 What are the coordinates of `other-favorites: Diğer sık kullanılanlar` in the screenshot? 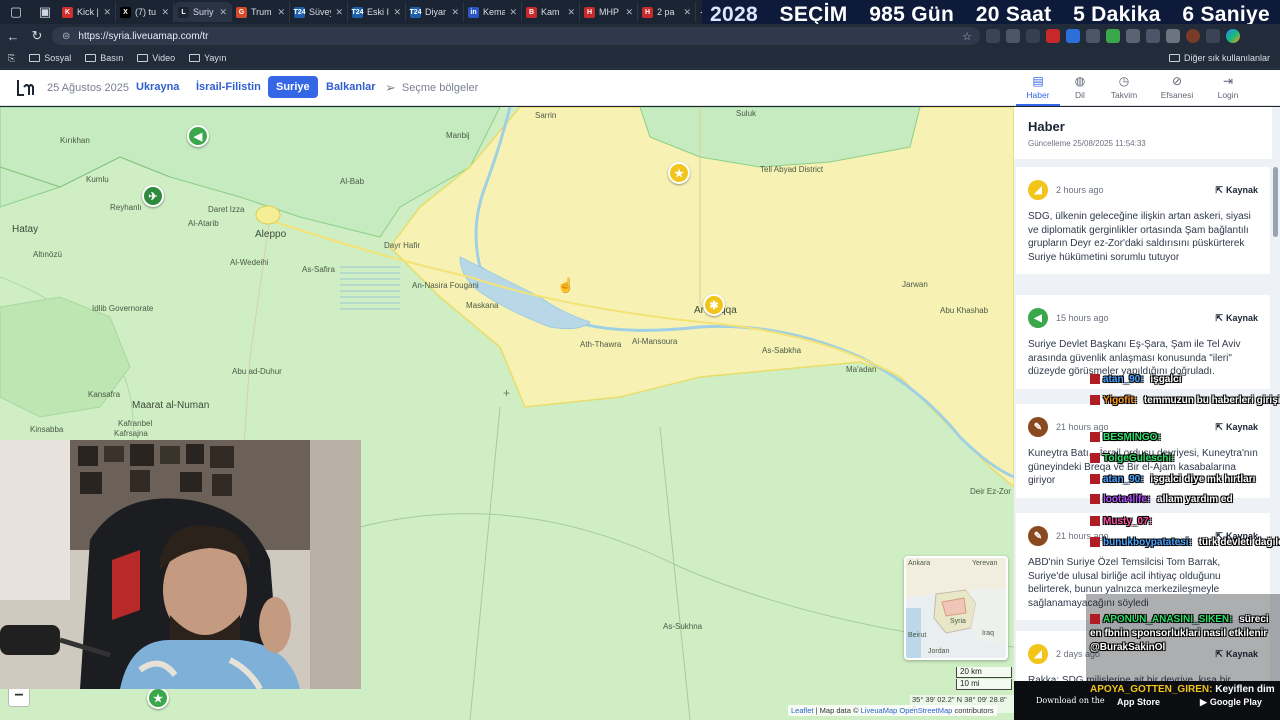 It's located at (1219, 58).